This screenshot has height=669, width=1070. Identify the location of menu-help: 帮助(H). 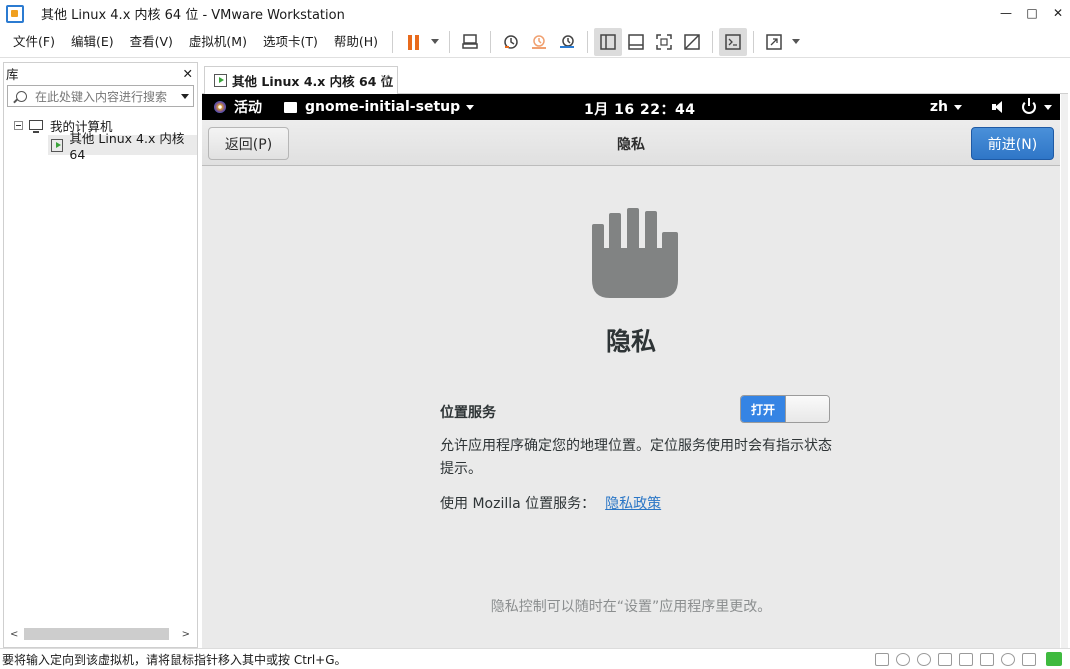
(356, 42).